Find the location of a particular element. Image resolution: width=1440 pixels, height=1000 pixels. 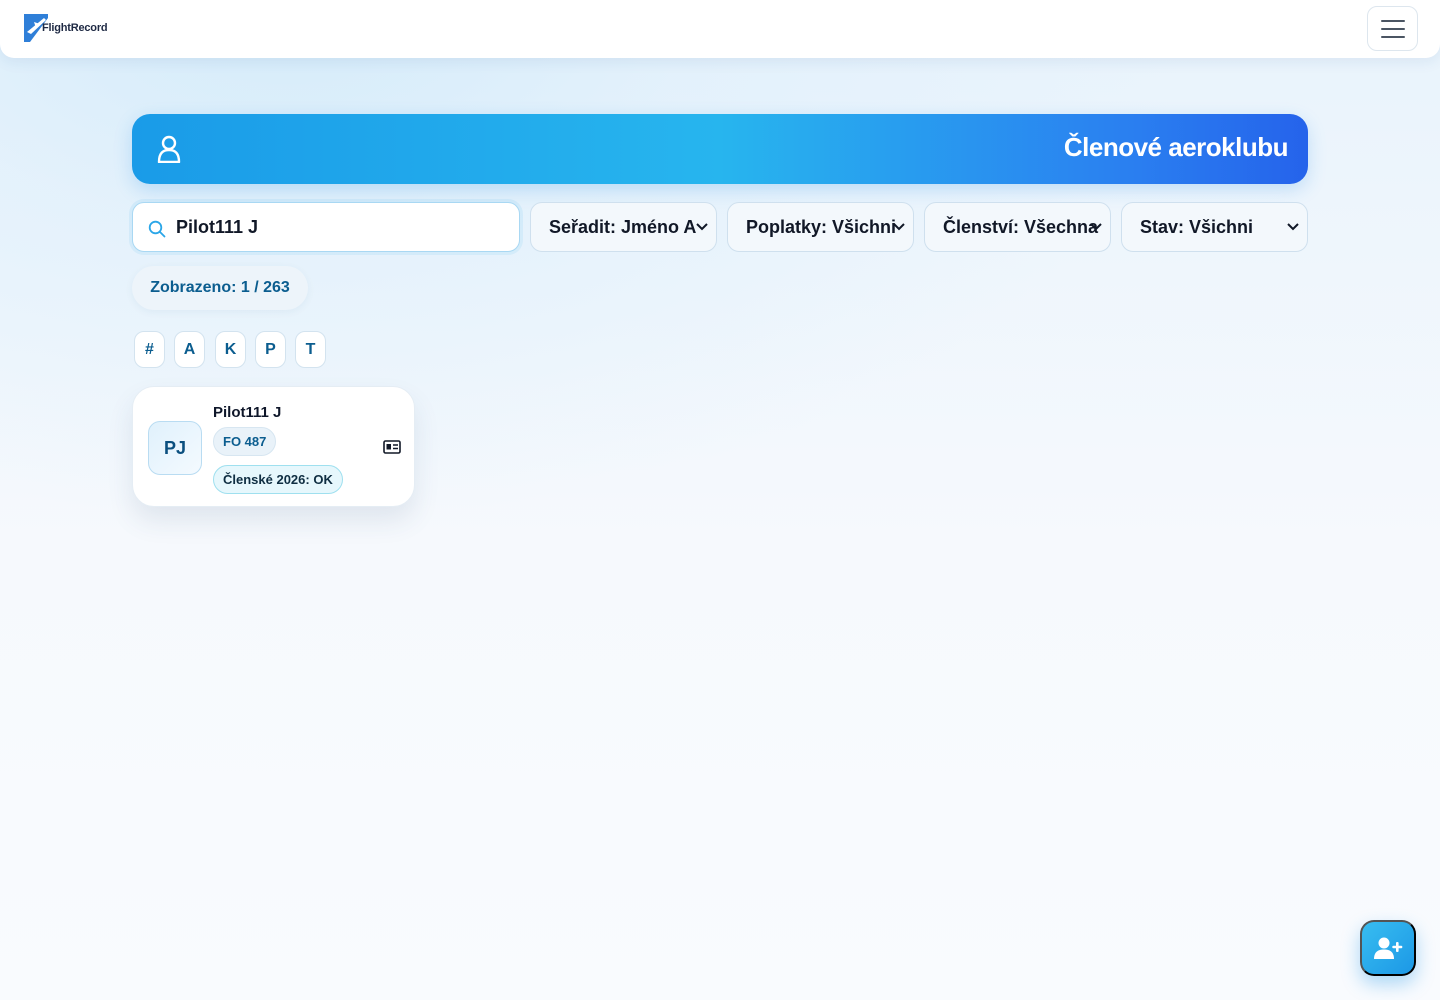

avatar: PJ is located at coordinates (175, 448).